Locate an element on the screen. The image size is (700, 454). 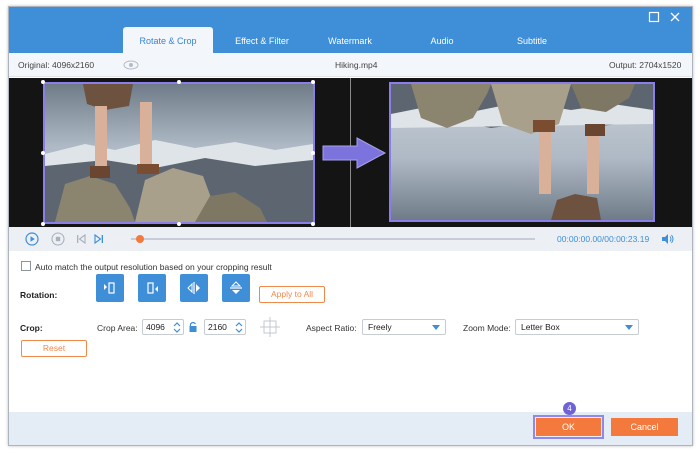
crop-width-value: 4096 is located at coordinates (155, 327).